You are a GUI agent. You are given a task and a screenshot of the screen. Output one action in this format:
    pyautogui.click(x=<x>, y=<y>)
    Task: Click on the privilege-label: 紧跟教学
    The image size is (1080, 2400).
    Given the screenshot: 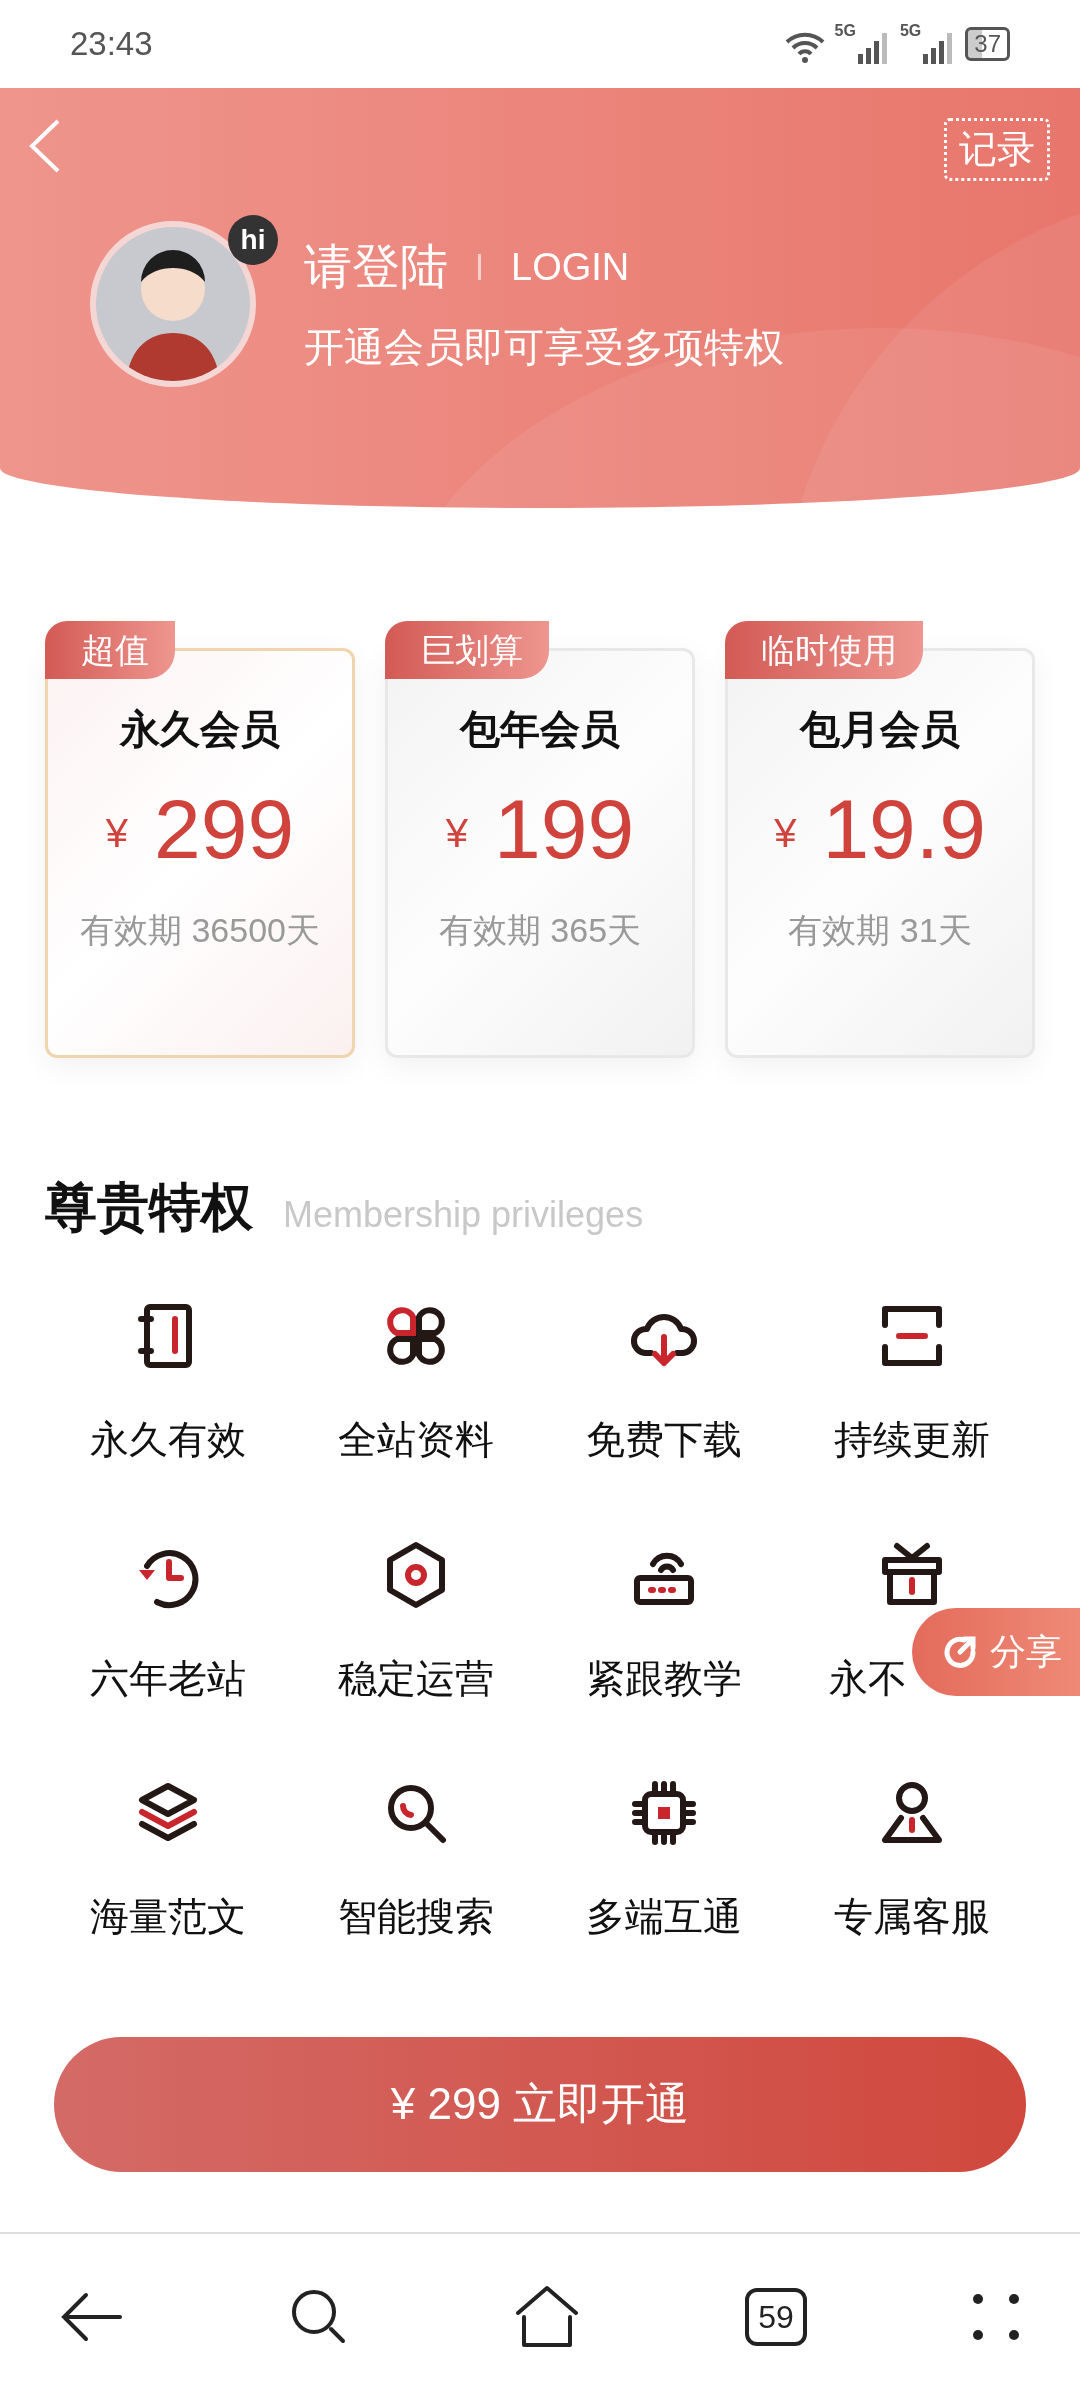 What is the action you would take?
    pyautogui.click(x=664, y=1678)
    